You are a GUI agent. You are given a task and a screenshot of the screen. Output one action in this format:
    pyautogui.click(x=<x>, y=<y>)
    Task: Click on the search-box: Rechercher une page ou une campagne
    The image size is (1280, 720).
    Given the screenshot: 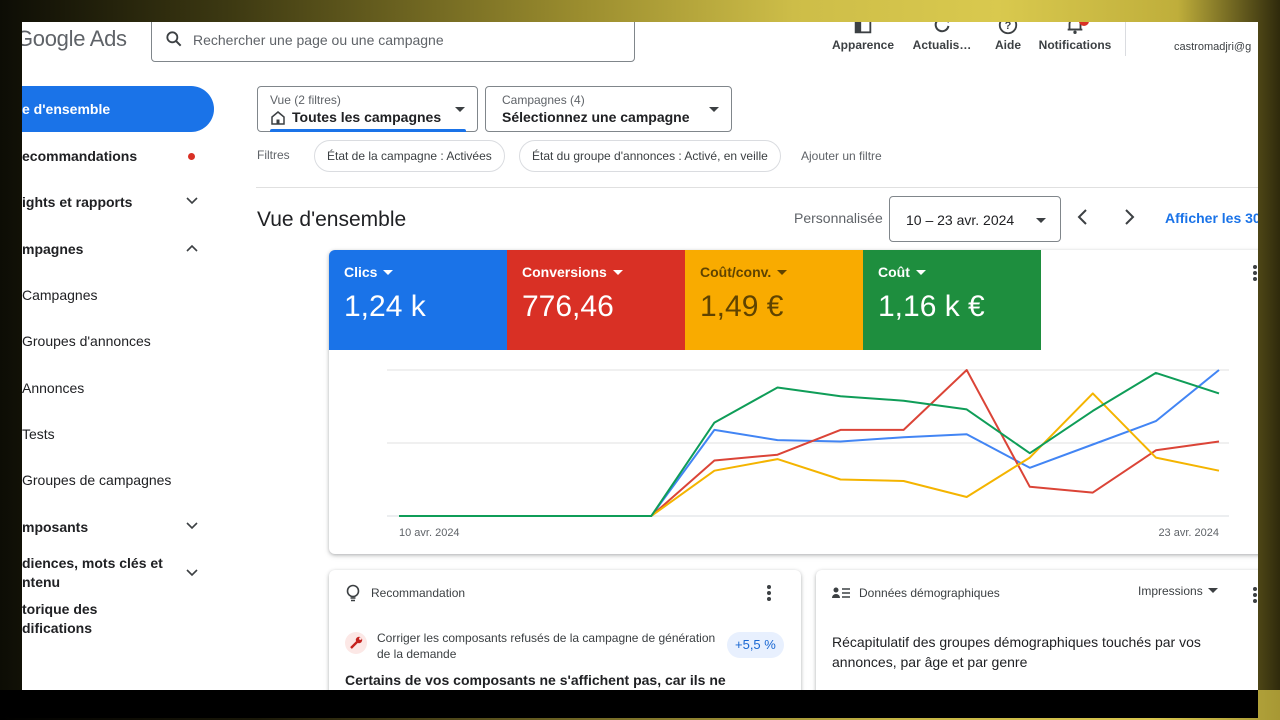 What is the action you would take?
    pyautogui.click(x=393, y=42)
    